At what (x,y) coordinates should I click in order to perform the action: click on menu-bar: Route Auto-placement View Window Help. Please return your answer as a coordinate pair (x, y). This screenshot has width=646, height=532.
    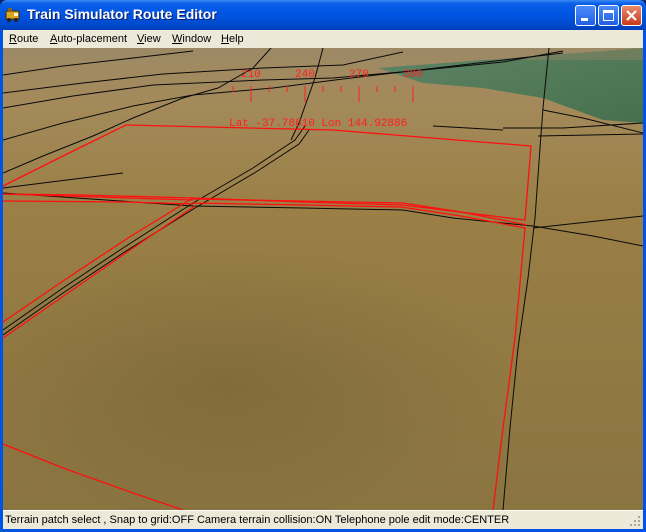
    Looking at the image, I should click on (323, 39).